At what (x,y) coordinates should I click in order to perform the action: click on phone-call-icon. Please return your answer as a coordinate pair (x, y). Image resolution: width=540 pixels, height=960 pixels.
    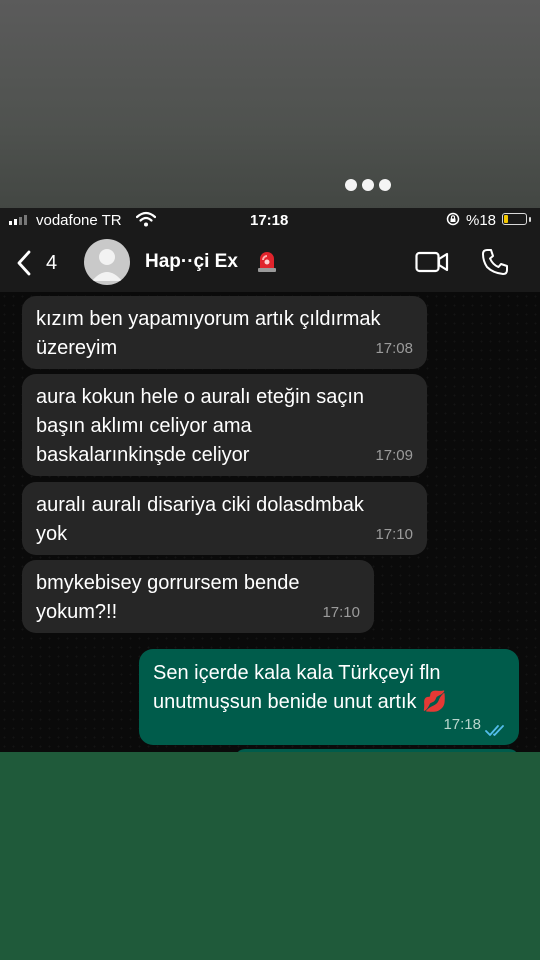
    Looking at the image, I should click on (495, 262).